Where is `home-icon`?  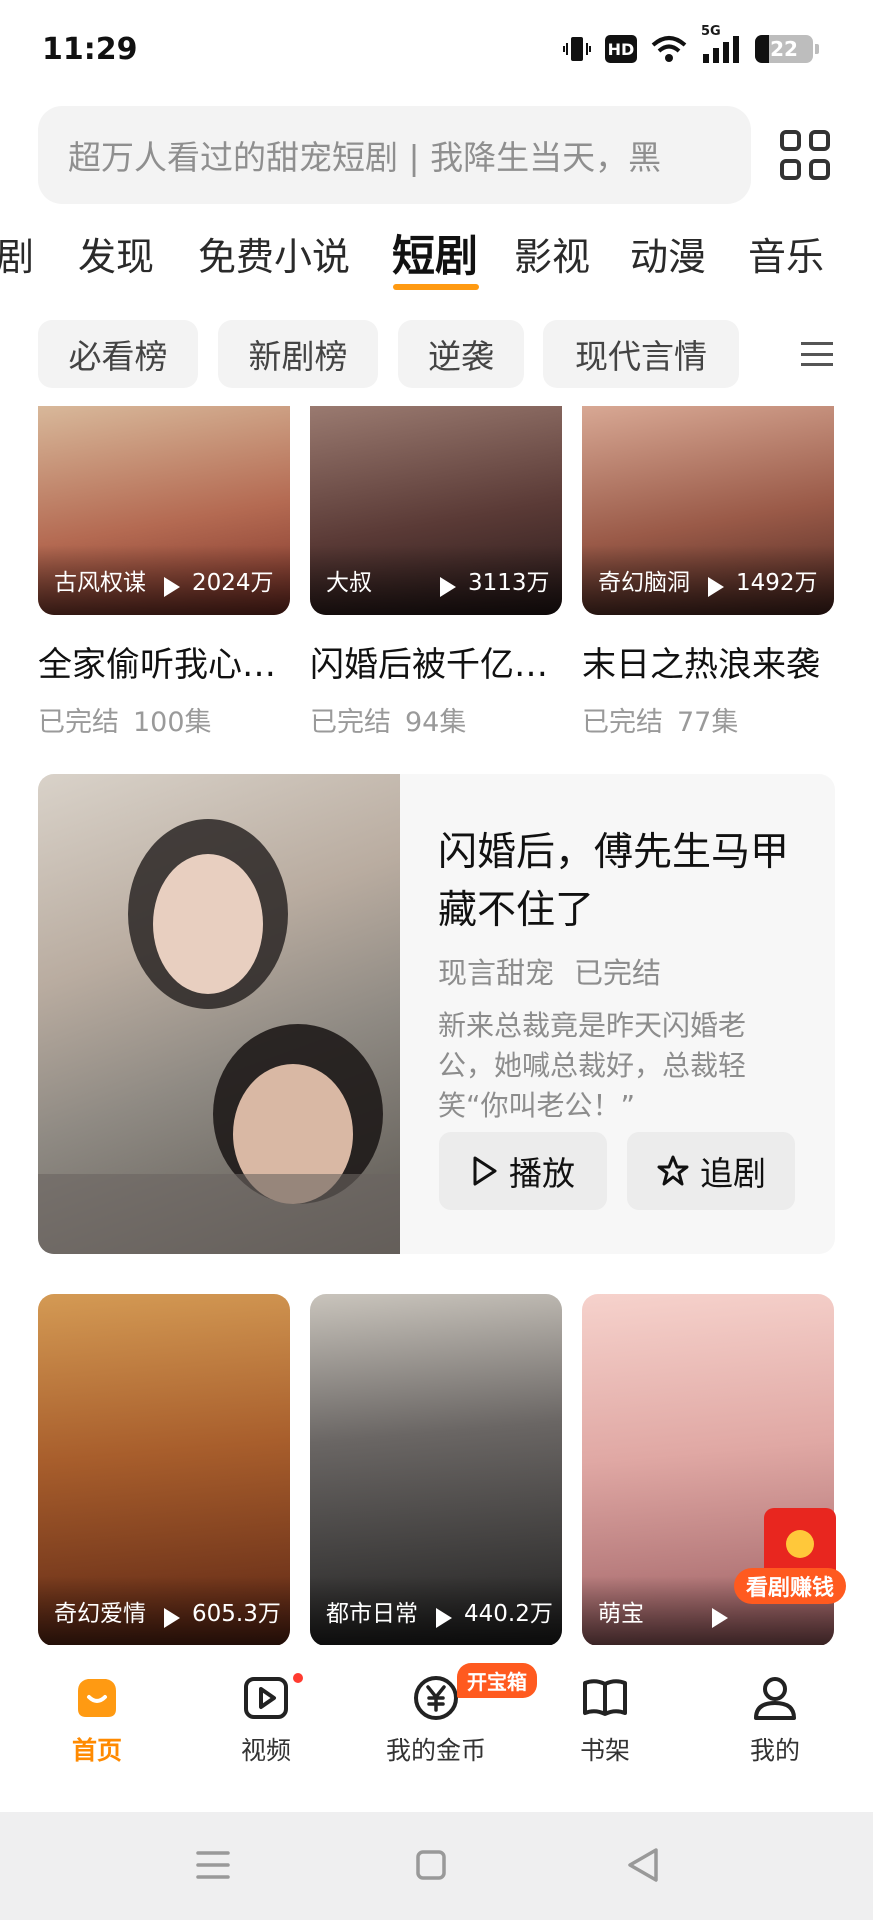
home-icon is located at coordinates (97, 1698).